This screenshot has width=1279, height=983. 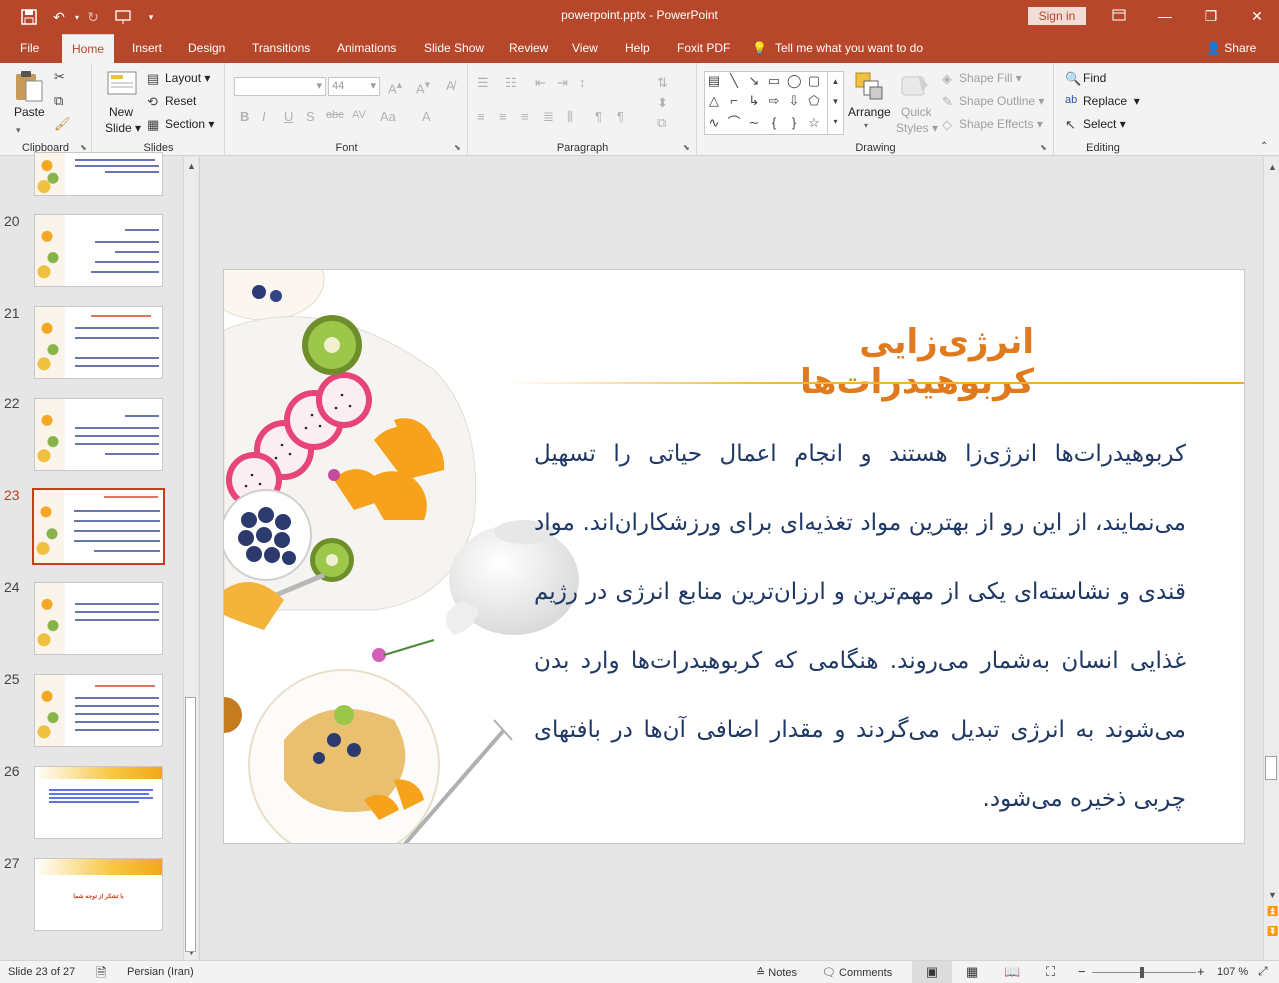 What do you see at coordinates (794, 81) in the screenshot?
I see `oval-shape-icon: ◯` at bounding box center [794, 81].